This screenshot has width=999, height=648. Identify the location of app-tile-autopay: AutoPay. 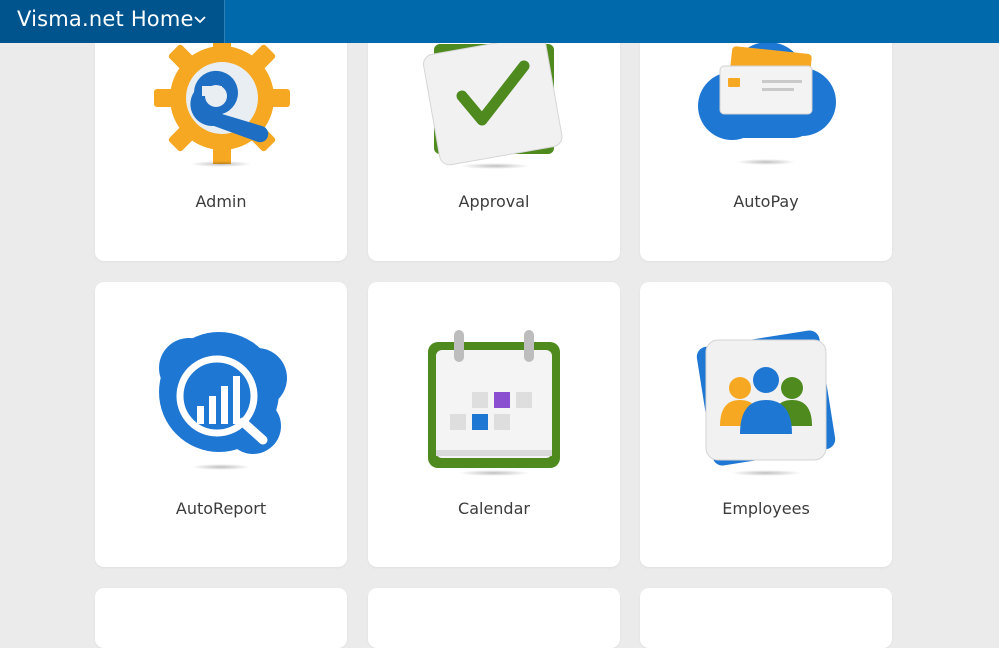
(766, 140).